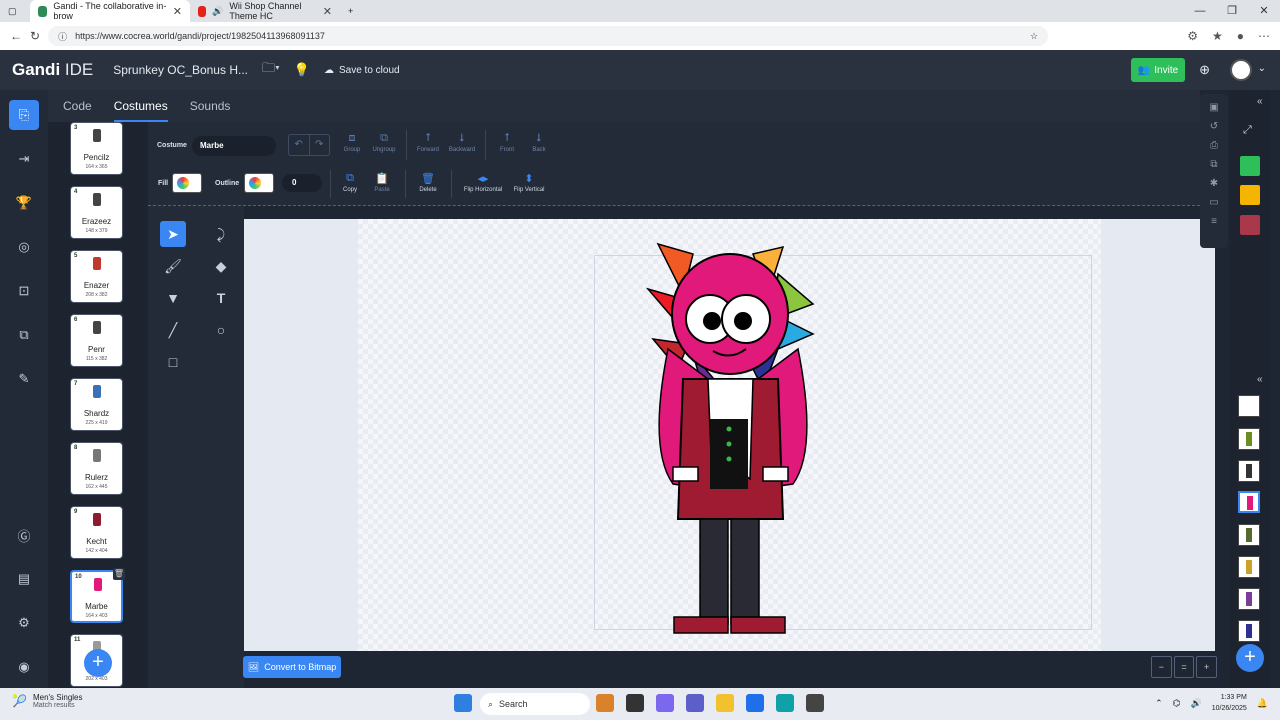 The width and height of the screenshot is (1280, 720). Describe the element at coordinates (382, 182) in the screenshot. I see `paste-button: 📋 Paste` at that location.